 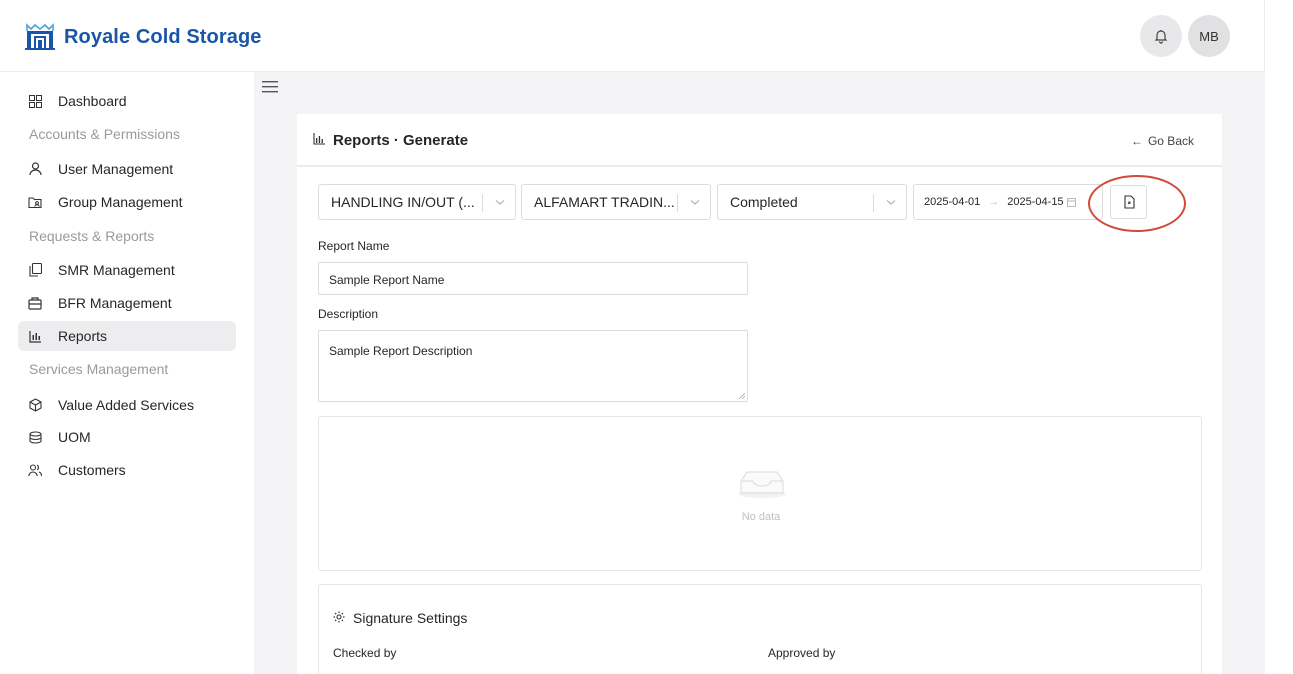 I want to click on brand: Royale Cold Storage, so click(x=143, y=37).